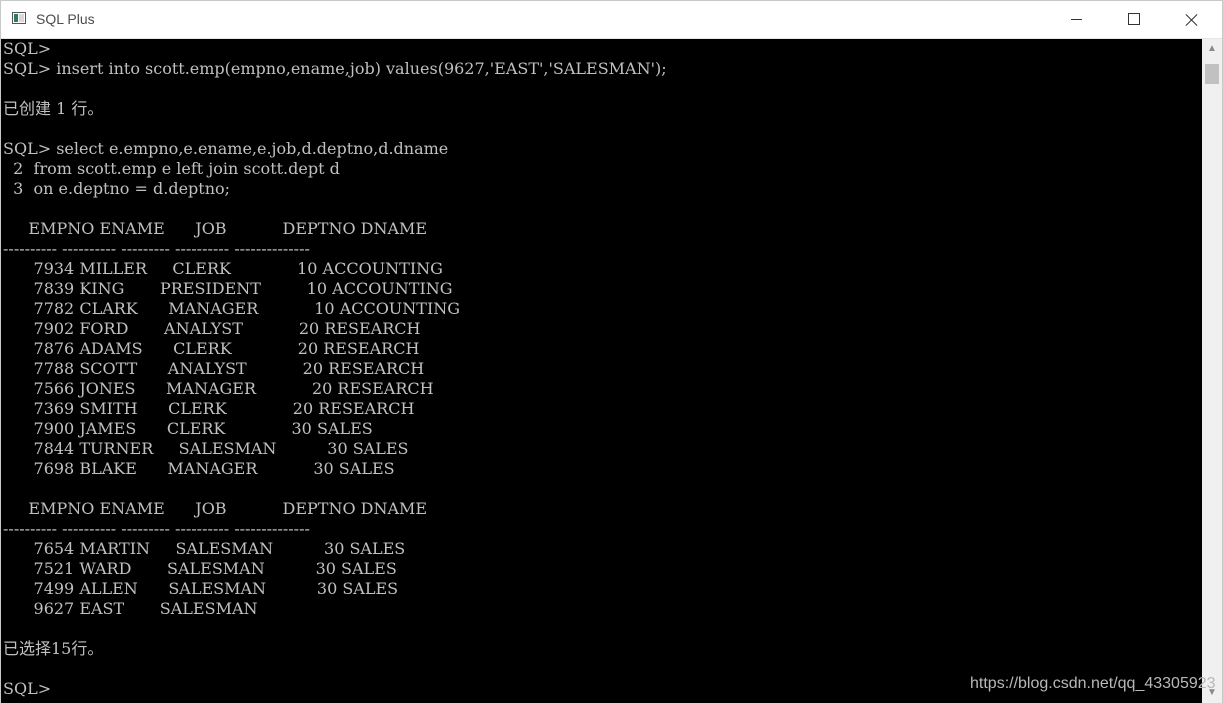  What do you see at coordinates (188, 428) in the screenshot?
I see `console-line: 7900 JAMES CLERK 30 SALES` at bounding box center [188, 428].